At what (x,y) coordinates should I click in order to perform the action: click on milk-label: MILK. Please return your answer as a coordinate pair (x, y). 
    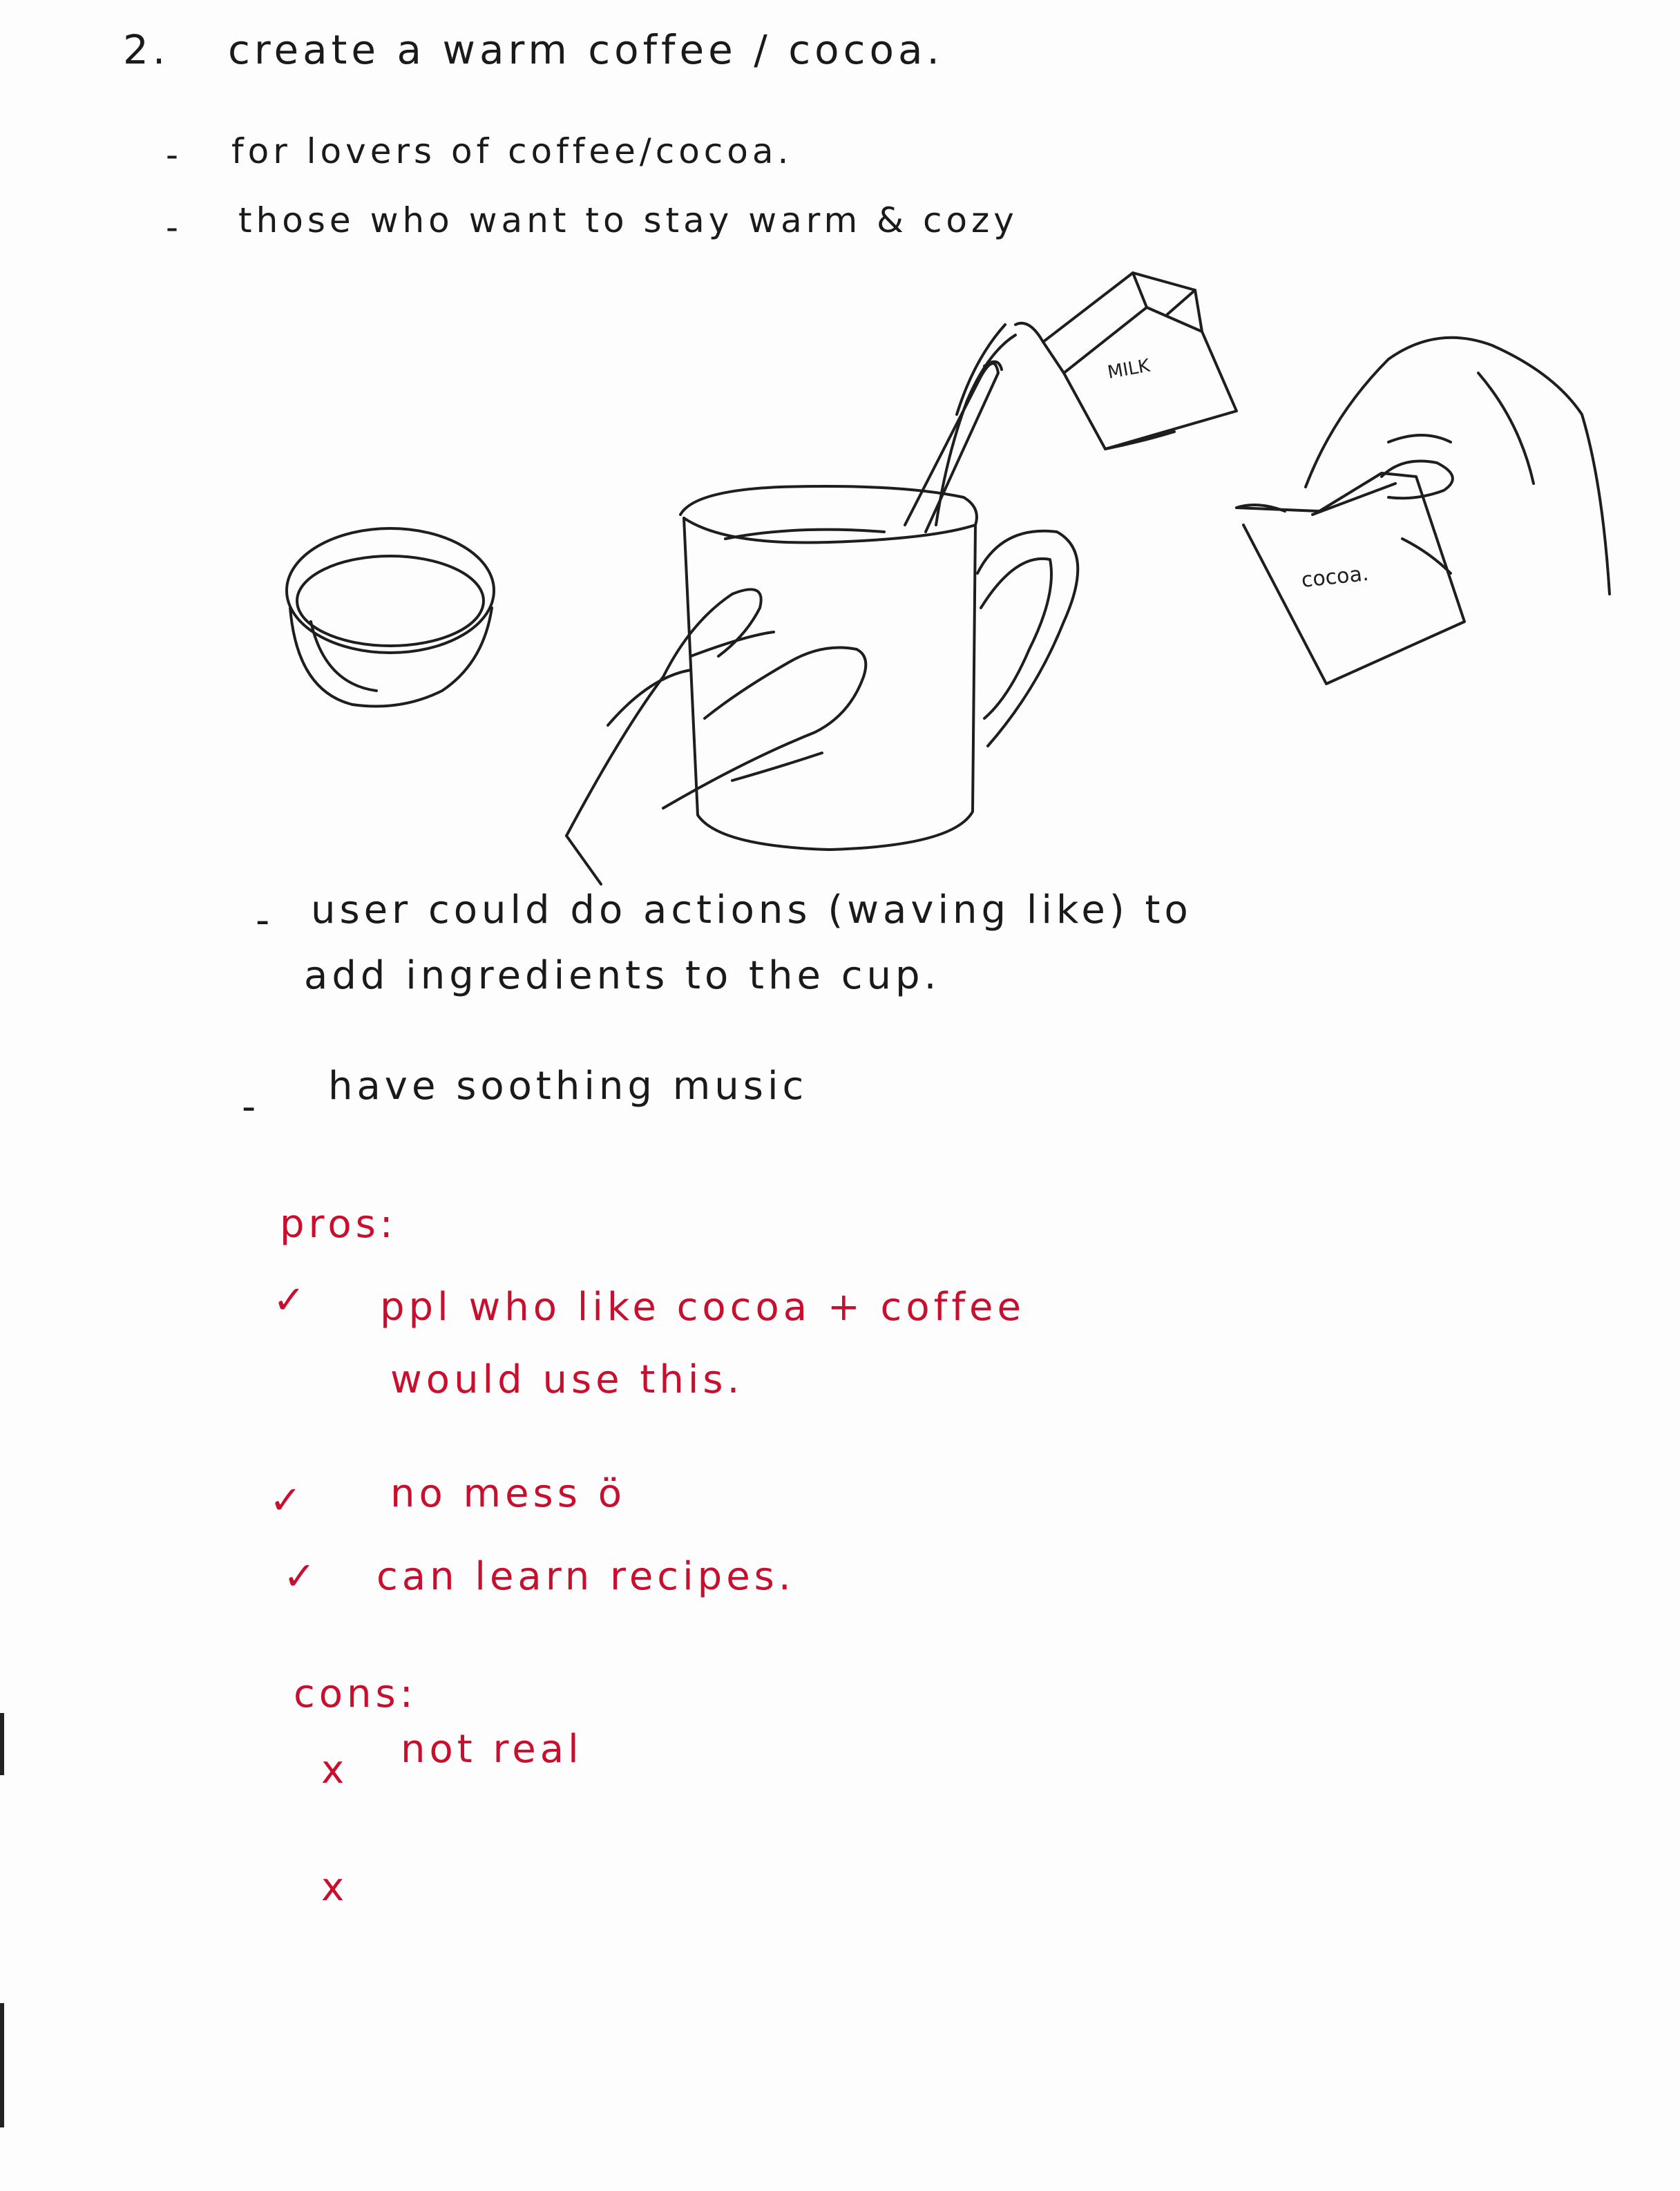
    Looking at the image, I should click on (1129, 369).